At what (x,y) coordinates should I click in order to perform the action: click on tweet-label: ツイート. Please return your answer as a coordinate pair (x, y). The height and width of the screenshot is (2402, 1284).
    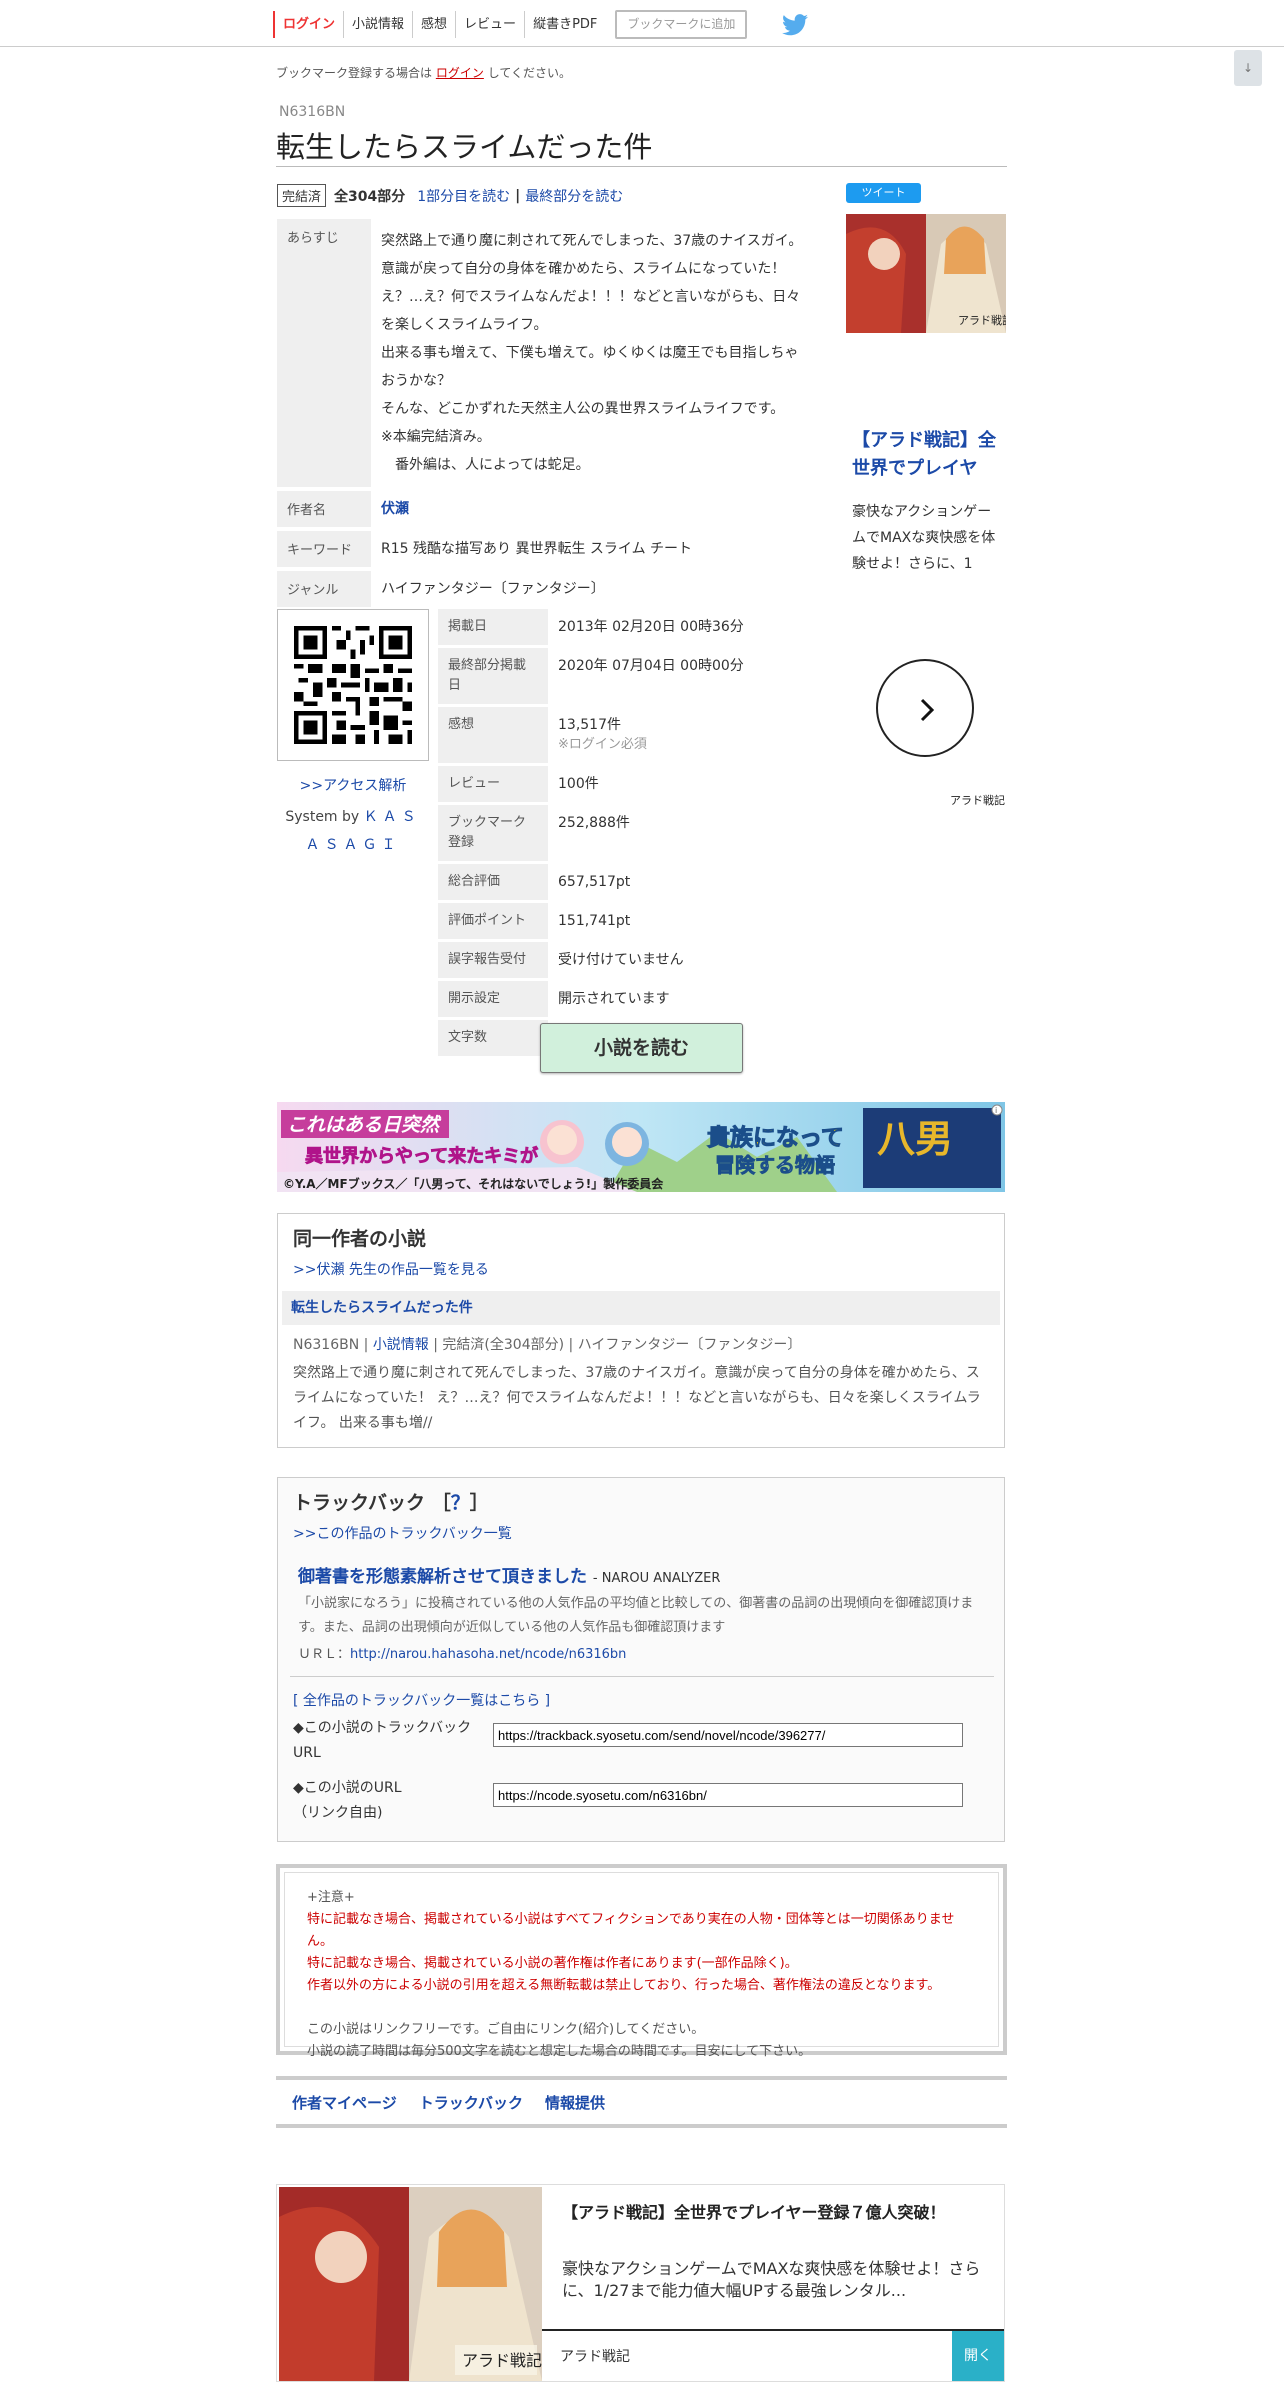
    Looking at the image, I should click on (883, 192).